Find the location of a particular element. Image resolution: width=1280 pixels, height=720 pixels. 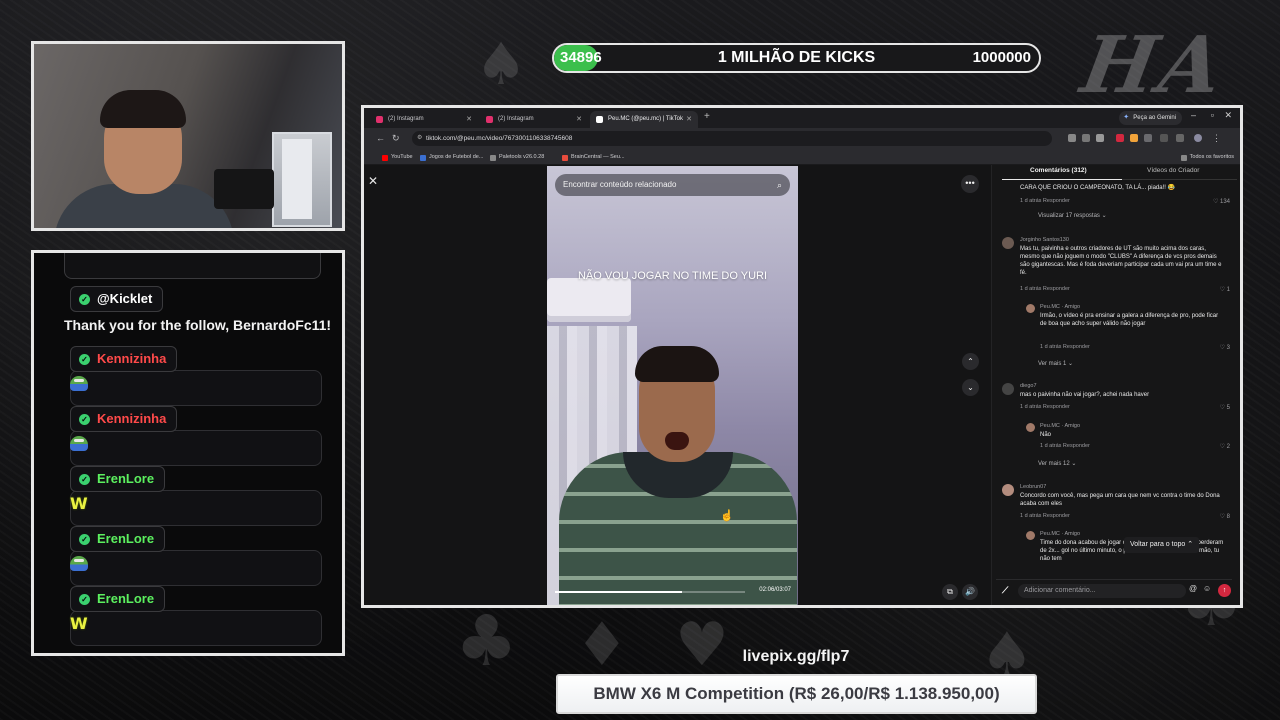

zoom-icon is located at coordinates (1086, 138).